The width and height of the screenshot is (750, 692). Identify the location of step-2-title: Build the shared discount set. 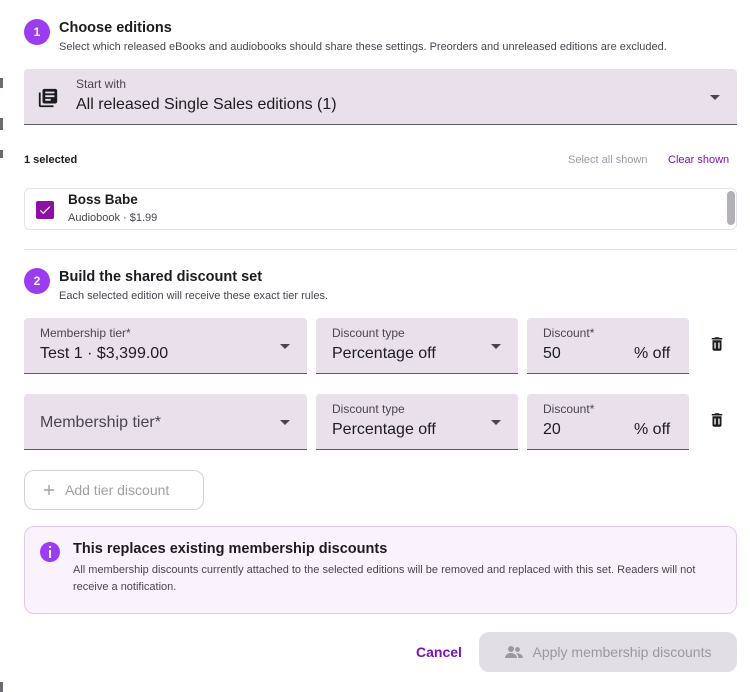
(161, 277).